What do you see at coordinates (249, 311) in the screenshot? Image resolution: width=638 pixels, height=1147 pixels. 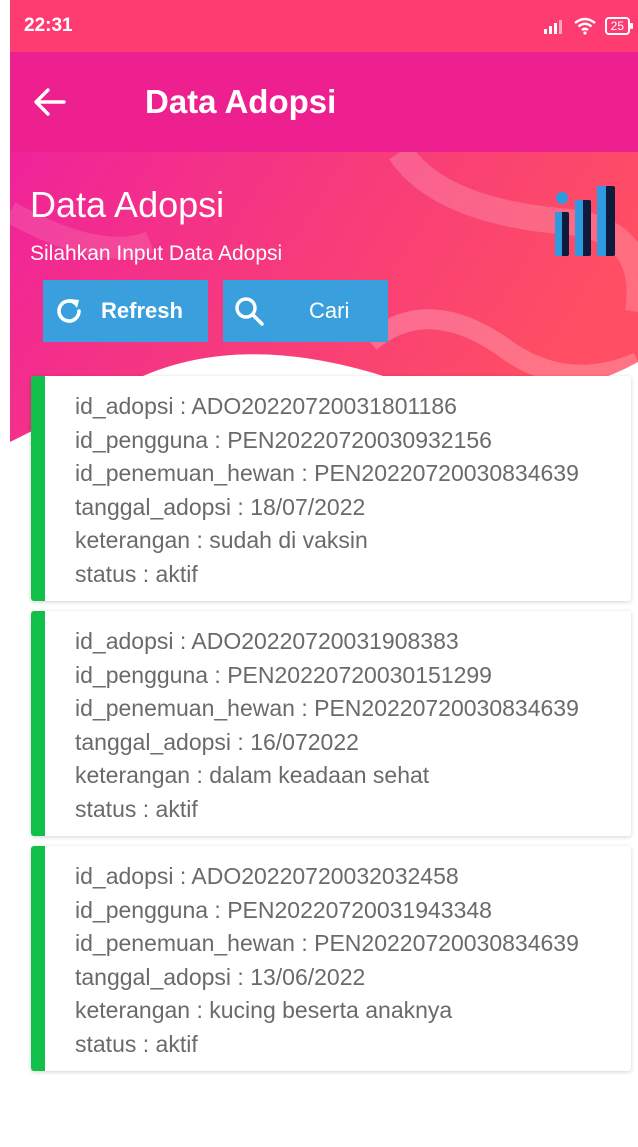 I see `search-icon` at bounding box center [249, 311].